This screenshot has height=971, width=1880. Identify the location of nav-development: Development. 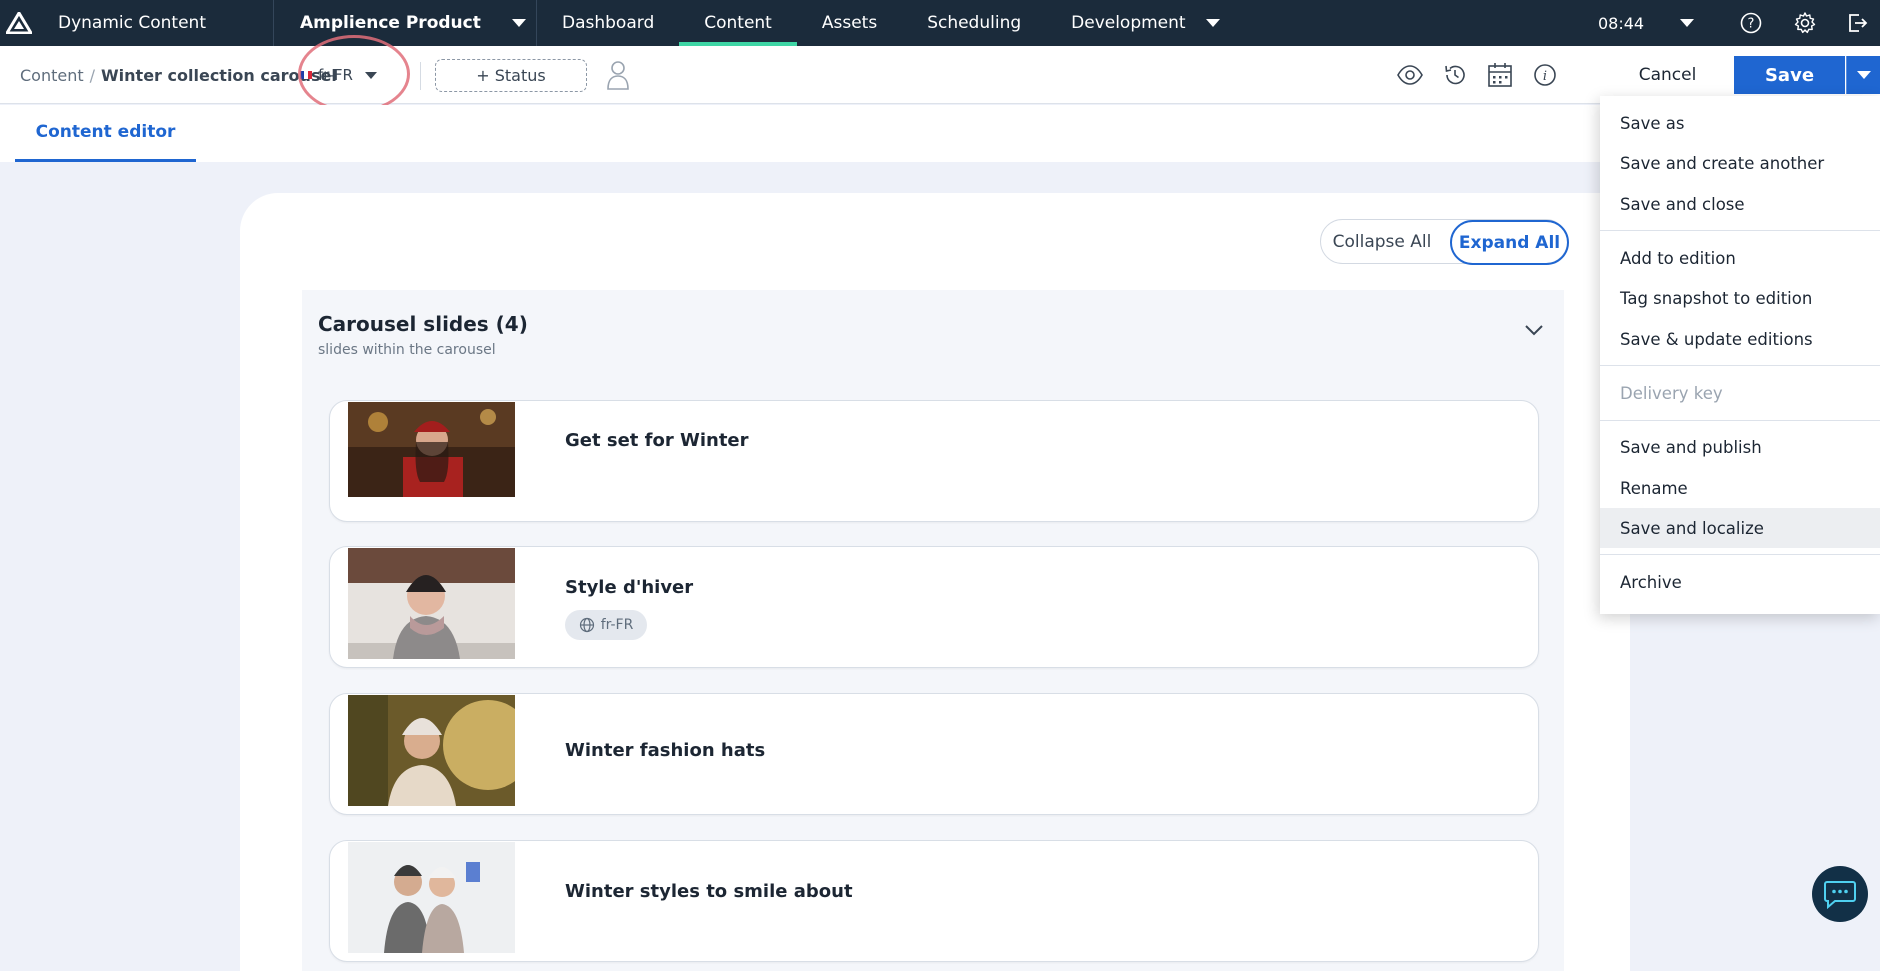
(1145, 23).